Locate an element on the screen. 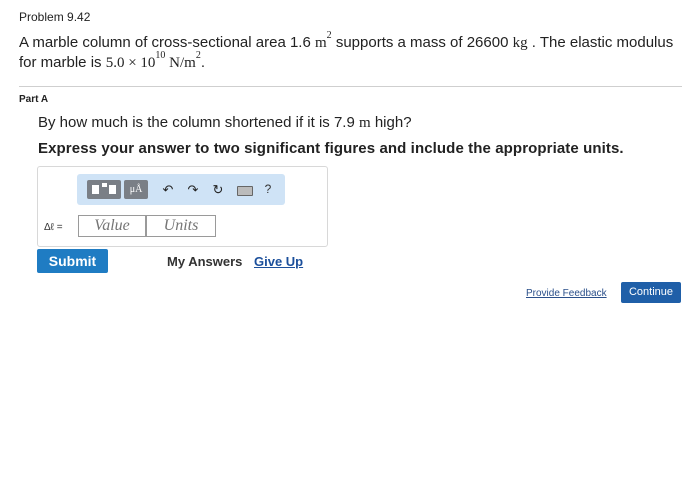 The height and width of the screenshot is (480, 700). help-icon: ? is located at coordinates (268, 189).